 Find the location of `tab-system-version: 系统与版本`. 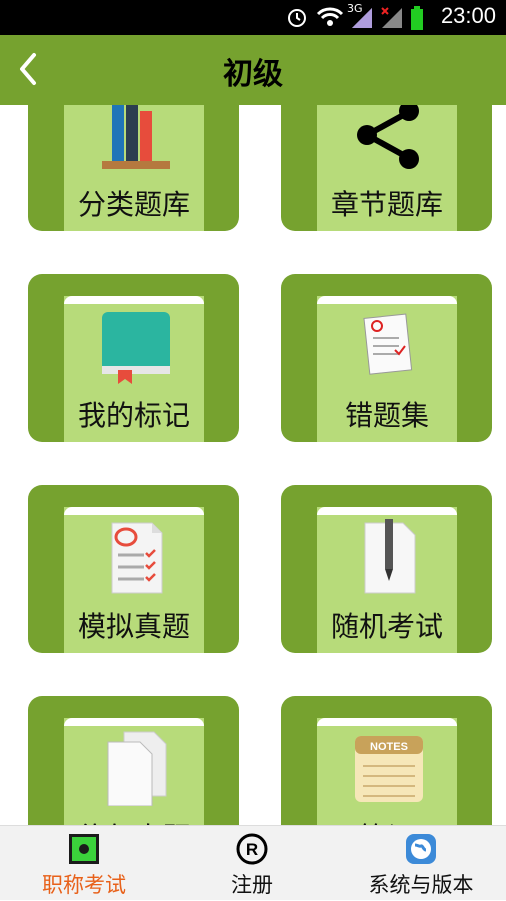

tab-system-version: 系统与版本 is located at coordinates (421, 863).